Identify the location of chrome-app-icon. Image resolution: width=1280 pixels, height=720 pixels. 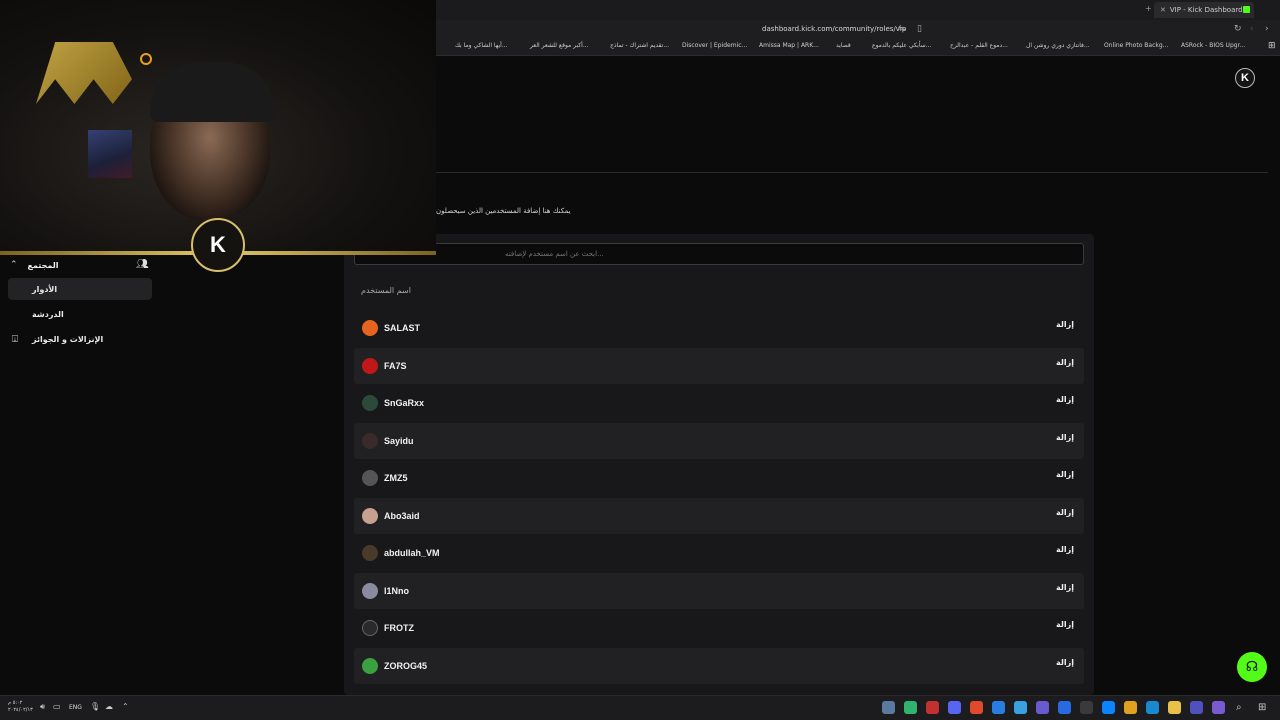
(1130, 707).